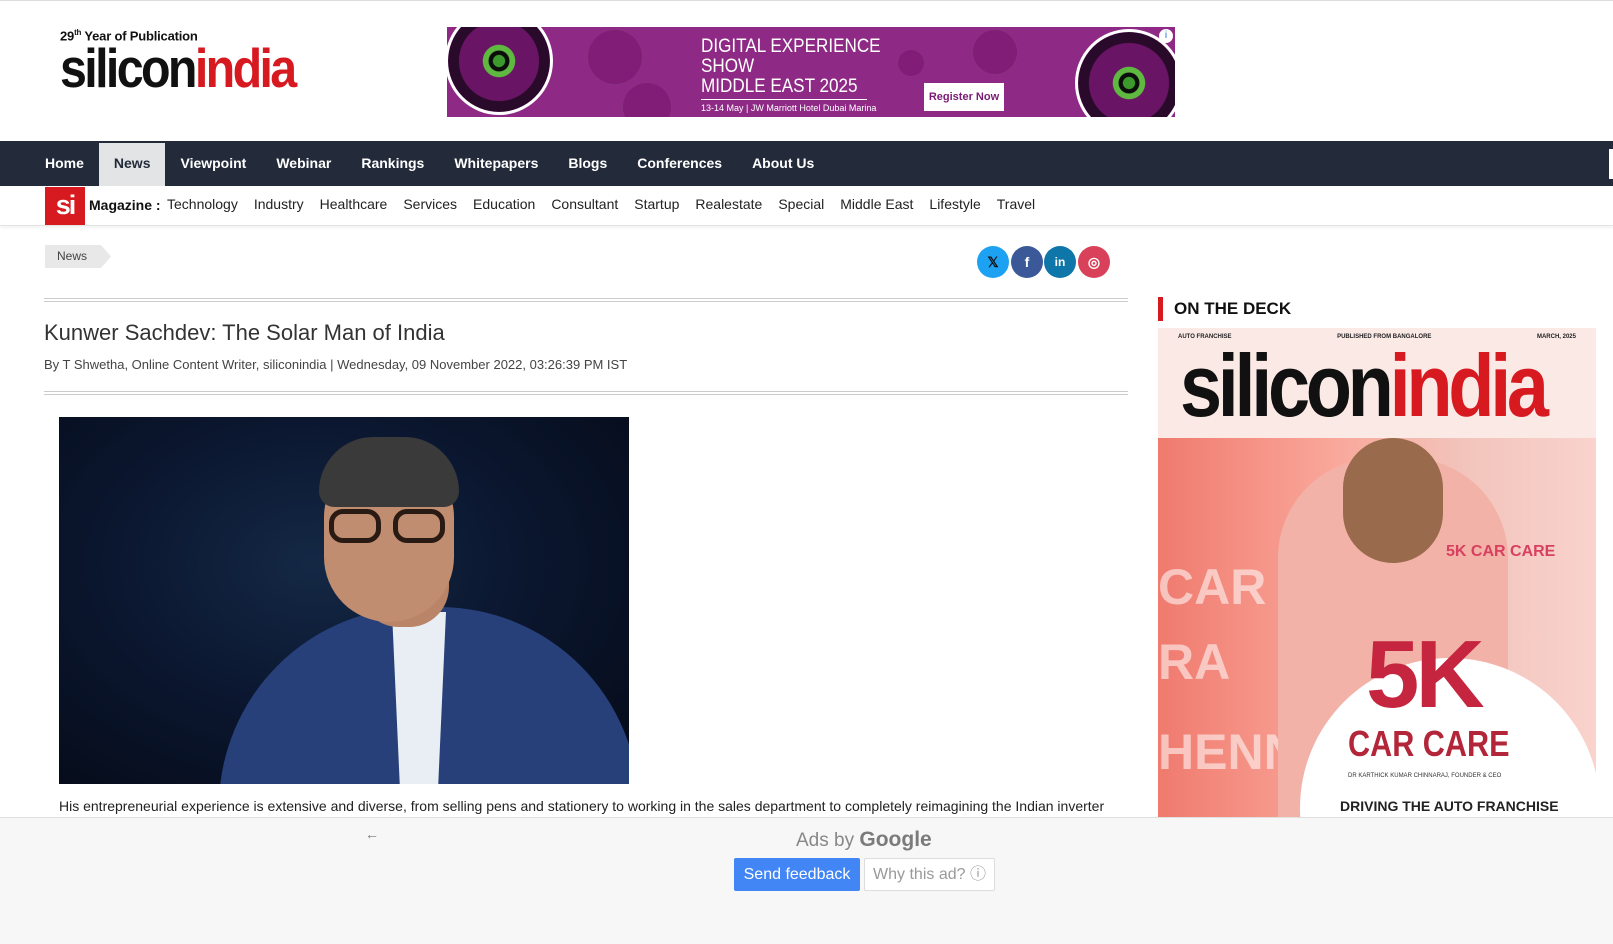 The height and width of the screenshot is (944, 1613). What do you see at coordinates (1611, 164) in the screenshot?
I see `nav-edge-marker` at bounding box center [1611, 164].